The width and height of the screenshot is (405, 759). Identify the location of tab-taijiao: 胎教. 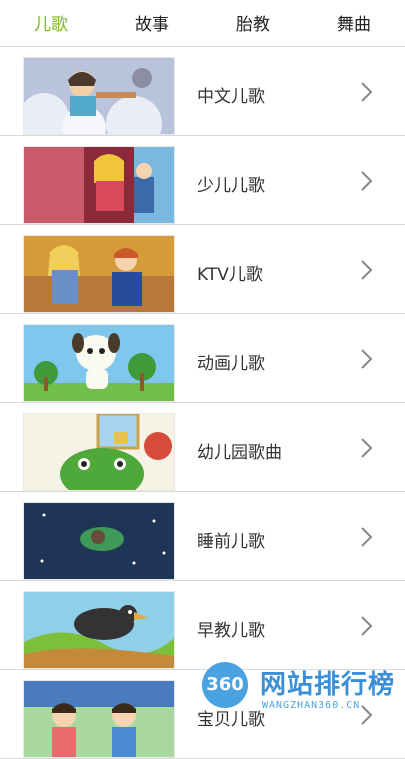
(253, 22).